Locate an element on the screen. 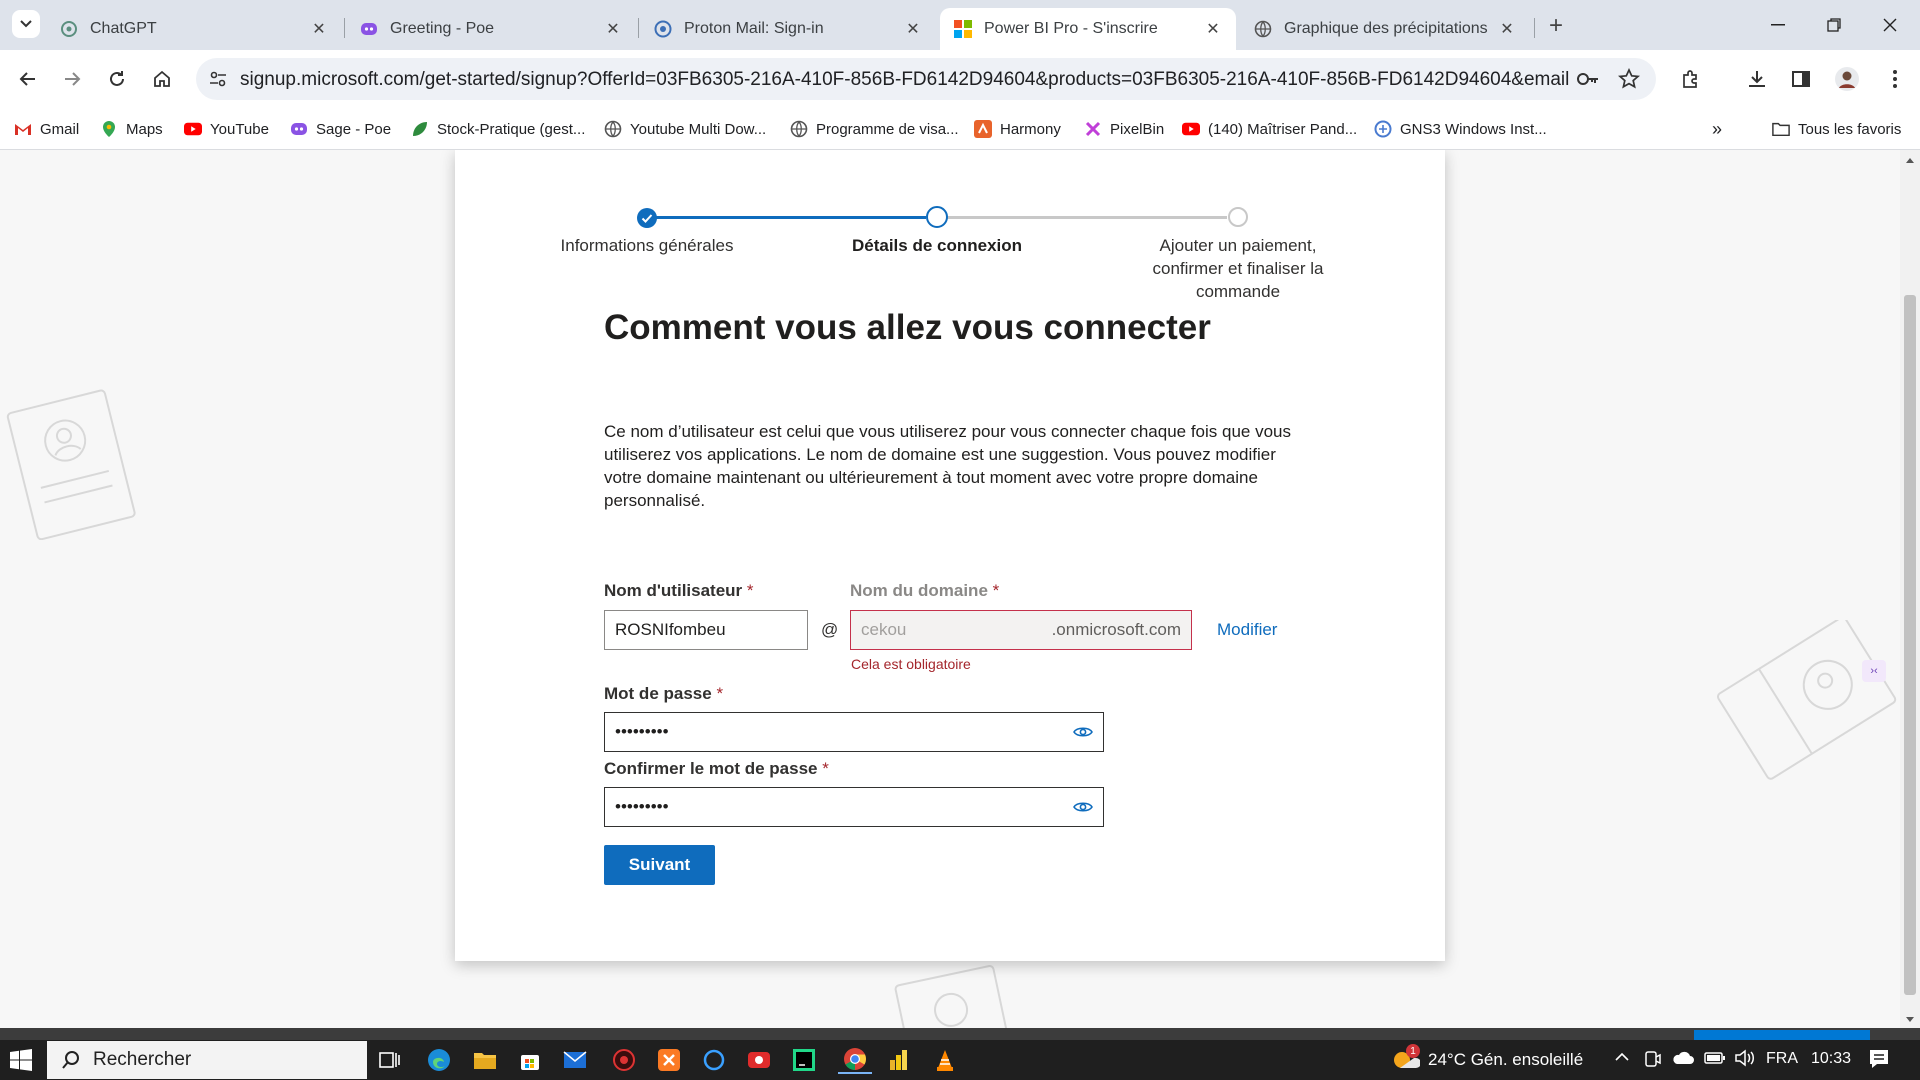 The width and height of the screenshot is (1920, 1080). modify-domain-link: Modifier is located at coordinates (1247, 630).